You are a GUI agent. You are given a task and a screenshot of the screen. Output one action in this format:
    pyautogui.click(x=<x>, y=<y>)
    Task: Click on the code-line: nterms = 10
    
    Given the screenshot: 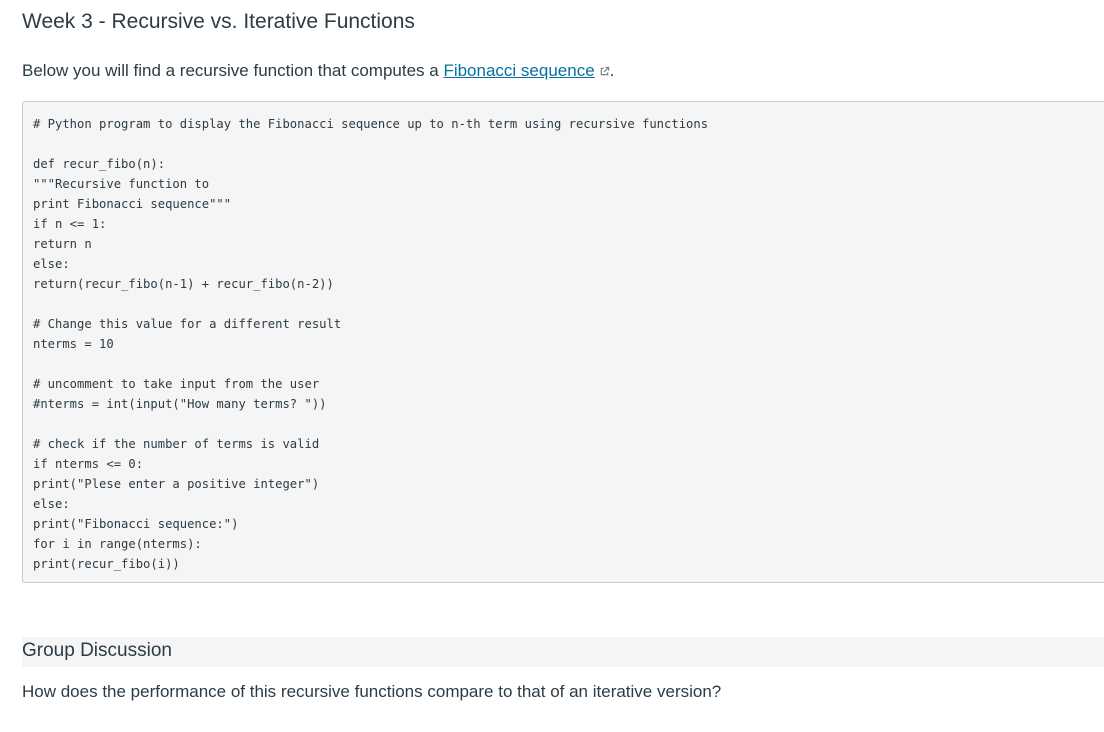 What is the action you would take?
    pyautogui.click(x=73, y=344)
    